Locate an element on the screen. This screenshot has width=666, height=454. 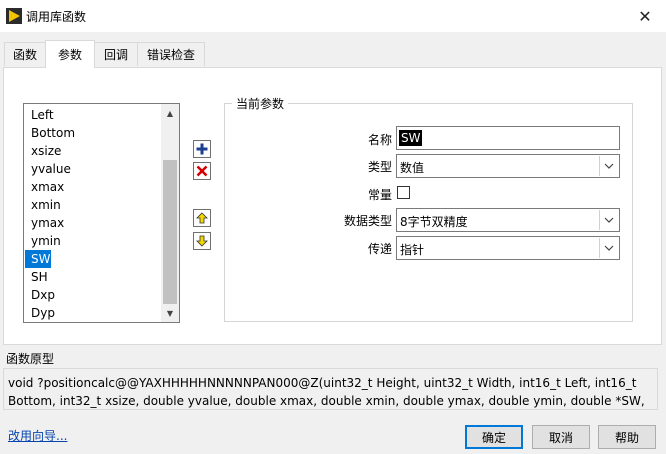
move-up-button is located at coordinates (202, 218).